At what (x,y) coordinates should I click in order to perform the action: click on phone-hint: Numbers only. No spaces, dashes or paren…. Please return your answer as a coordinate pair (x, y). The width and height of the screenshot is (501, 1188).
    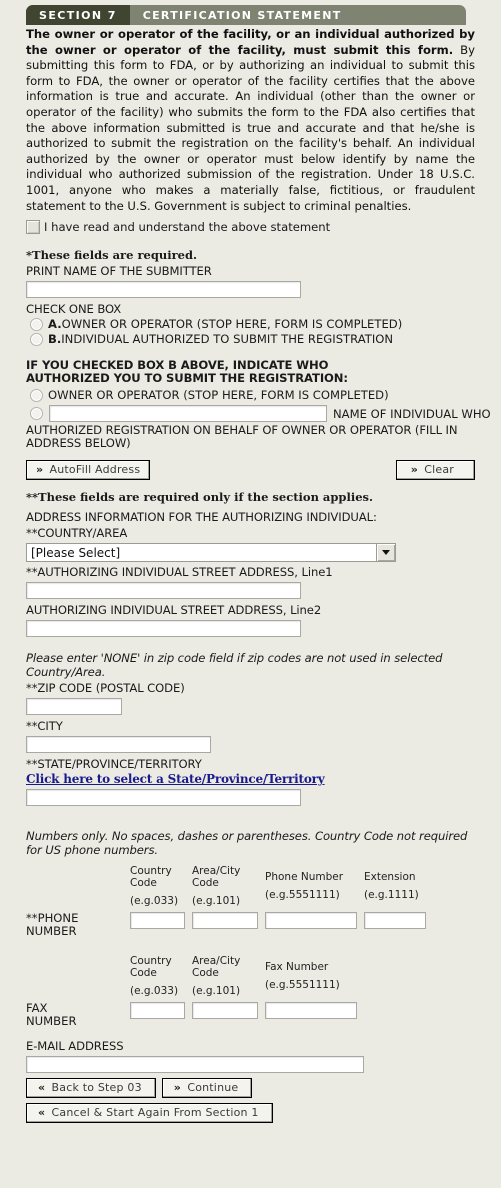
    Looking at the image, I should click on (247, 843).